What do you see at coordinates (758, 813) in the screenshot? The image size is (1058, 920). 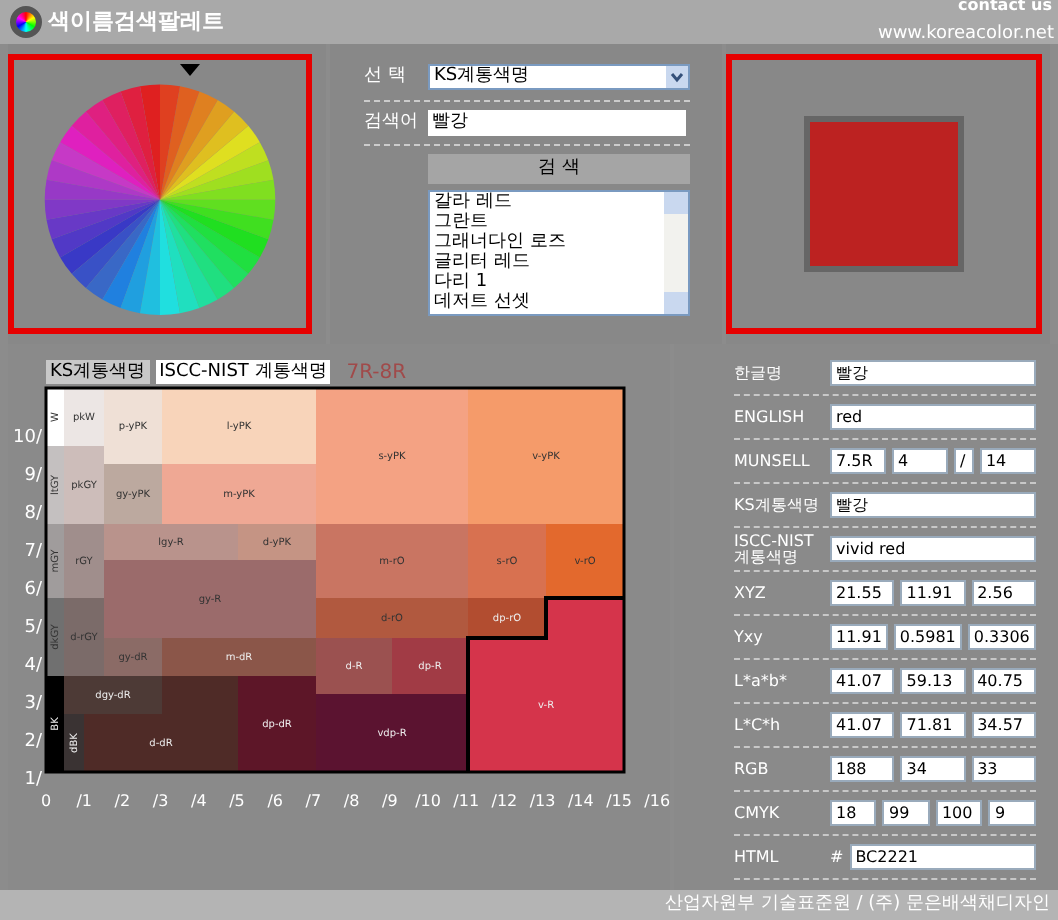 I see `field-label: CMYK` at bounding box center [758, 813].